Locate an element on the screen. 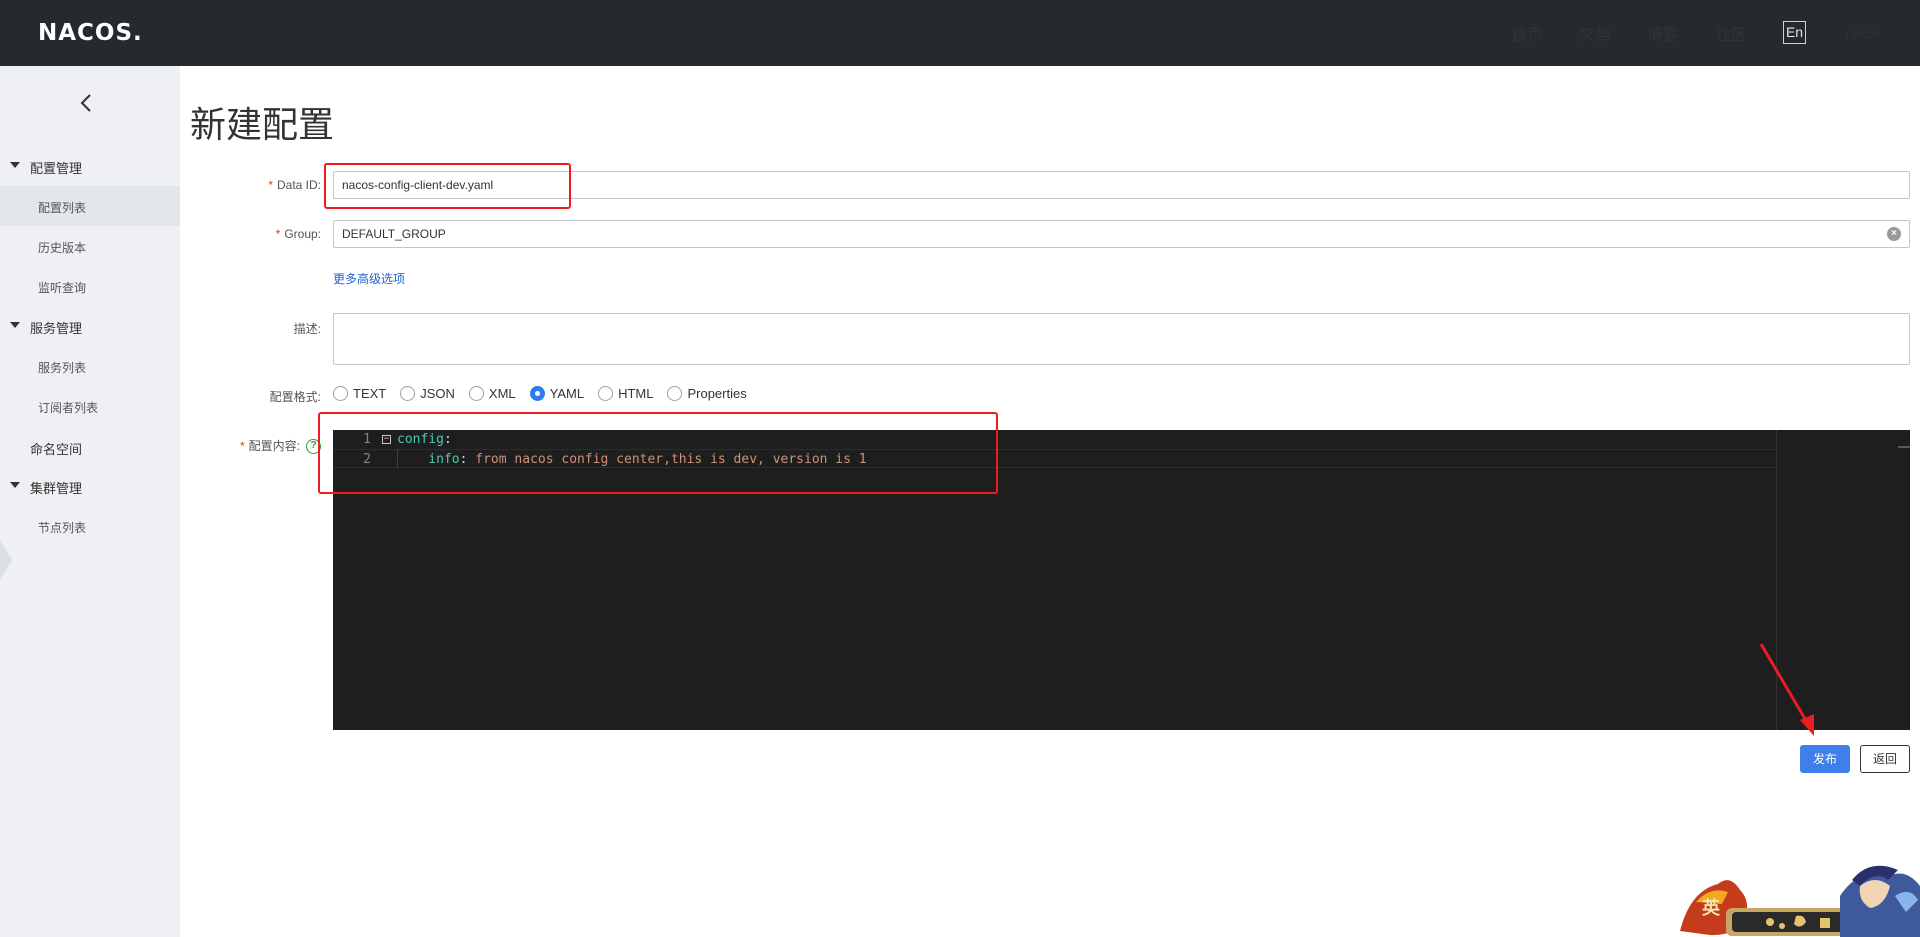  minimap-slider is located at coordinates (1904, 447).